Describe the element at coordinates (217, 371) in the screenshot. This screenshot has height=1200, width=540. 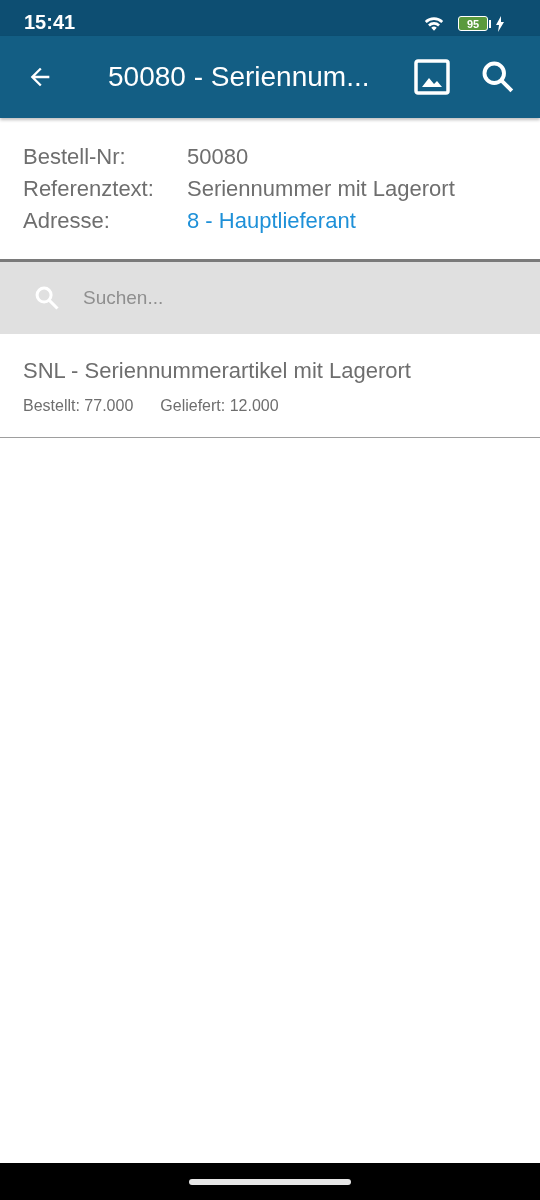
I see `item-title: SNL - Seriennummerartikel mit Lagerort` at that location.